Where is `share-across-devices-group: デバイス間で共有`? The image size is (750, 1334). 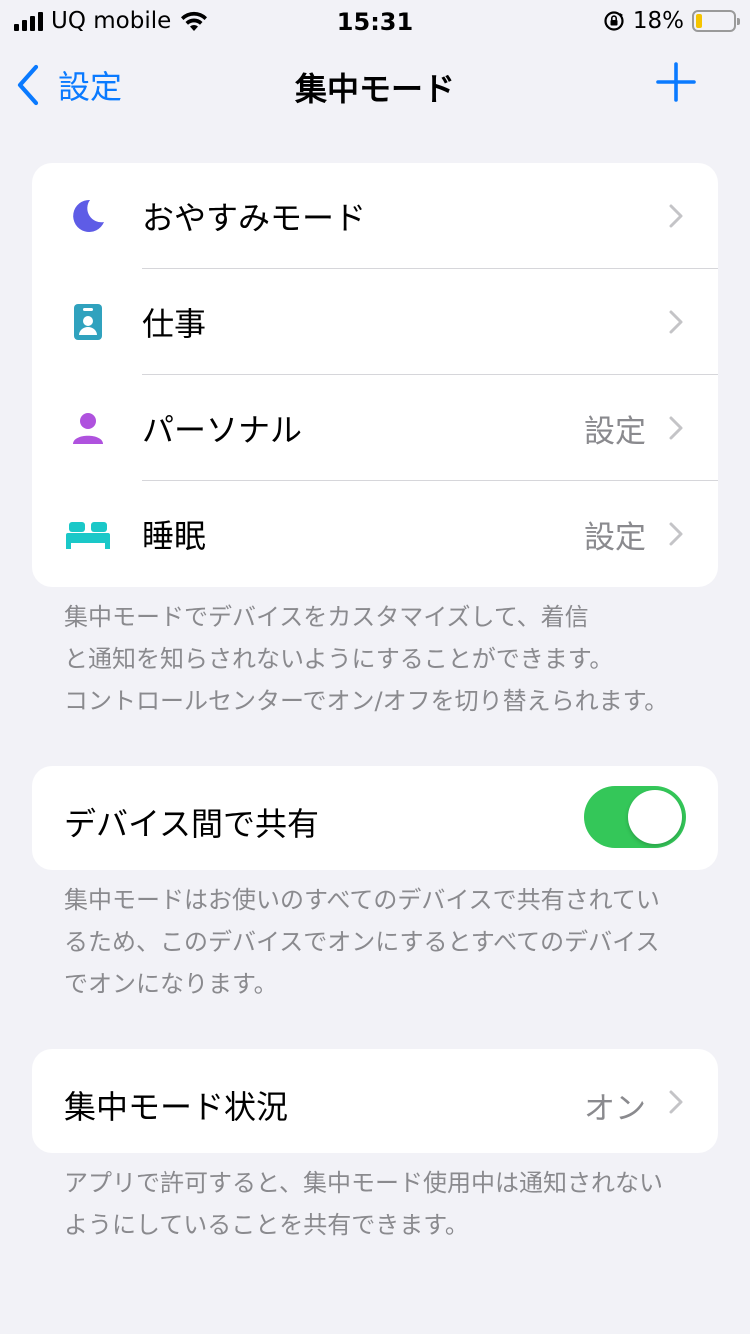
share-across-devices-group: デバイス間で共有 is located at coordinates (375, 818).